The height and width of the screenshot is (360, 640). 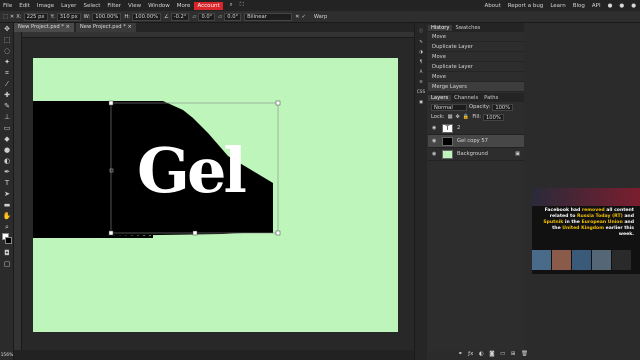 What do you see at coordinates (421, 91) in the screenshot?
I see `css-button: CSS` at bounding box center [421, 91].